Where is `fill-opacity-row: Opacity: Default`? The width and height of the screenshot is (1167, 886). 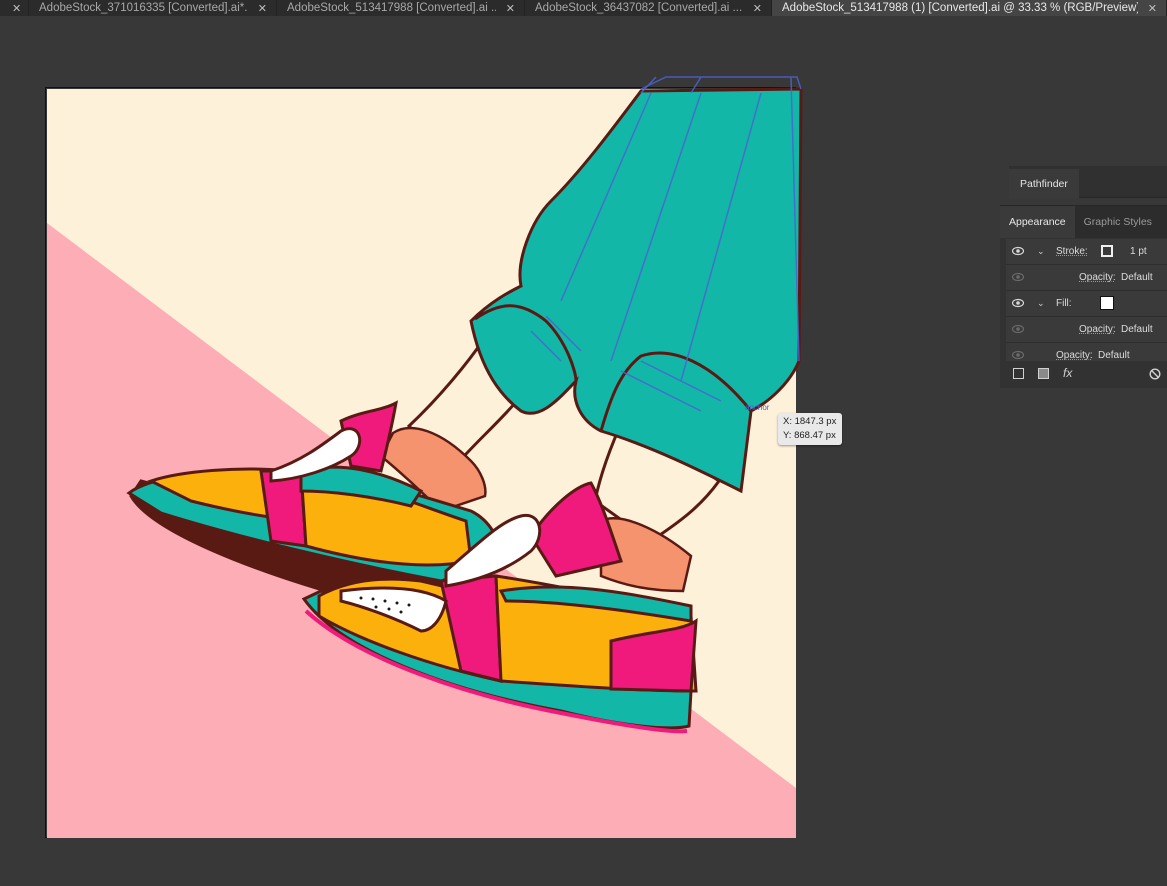
fill-opacity-row: Opacity: Default is located at coordinates (1086, 330).